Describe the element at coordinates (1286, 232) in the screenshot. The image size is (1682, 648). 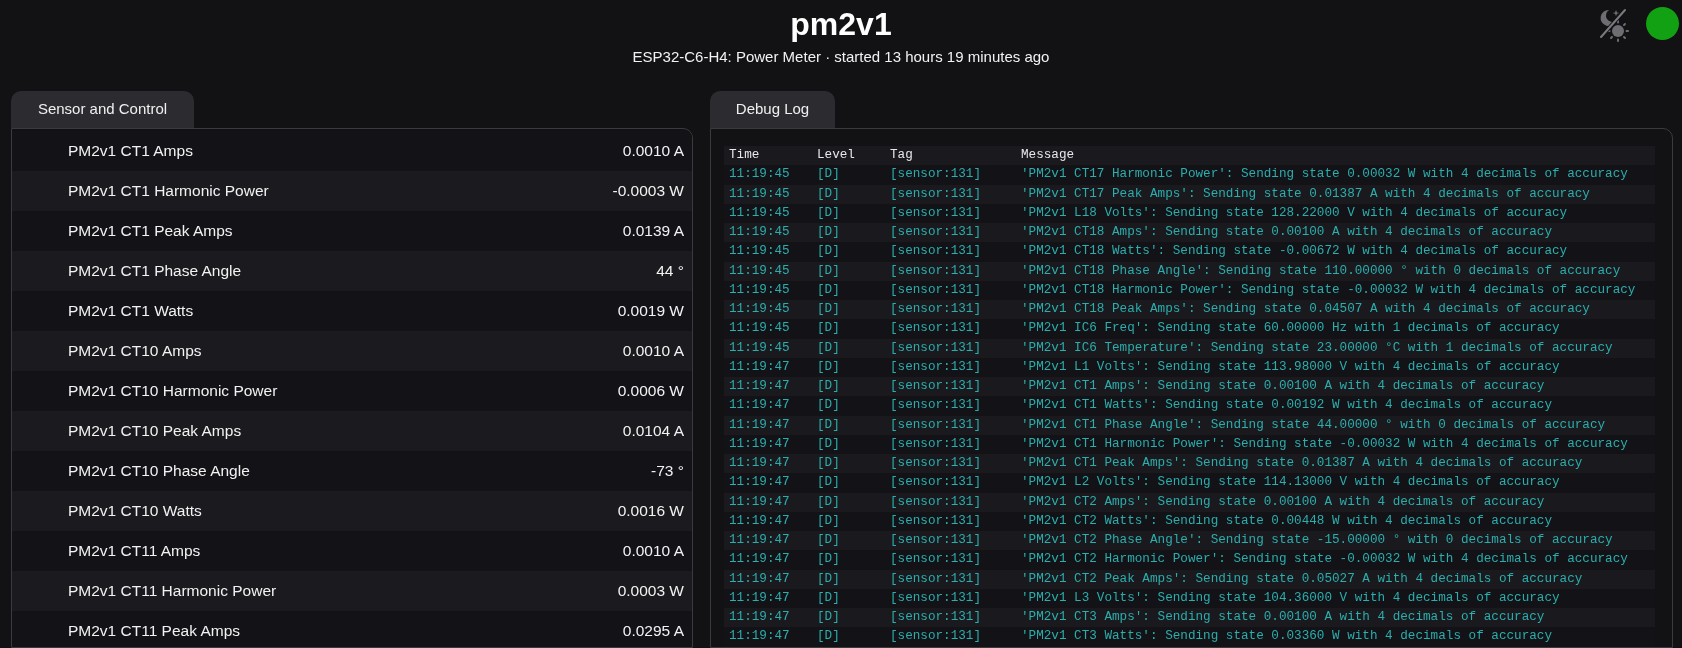
I see `log-message: 'PM2v1 CT18 Amps': Sending state 0.00100 A with 4 decimals of accuracy` at that location.